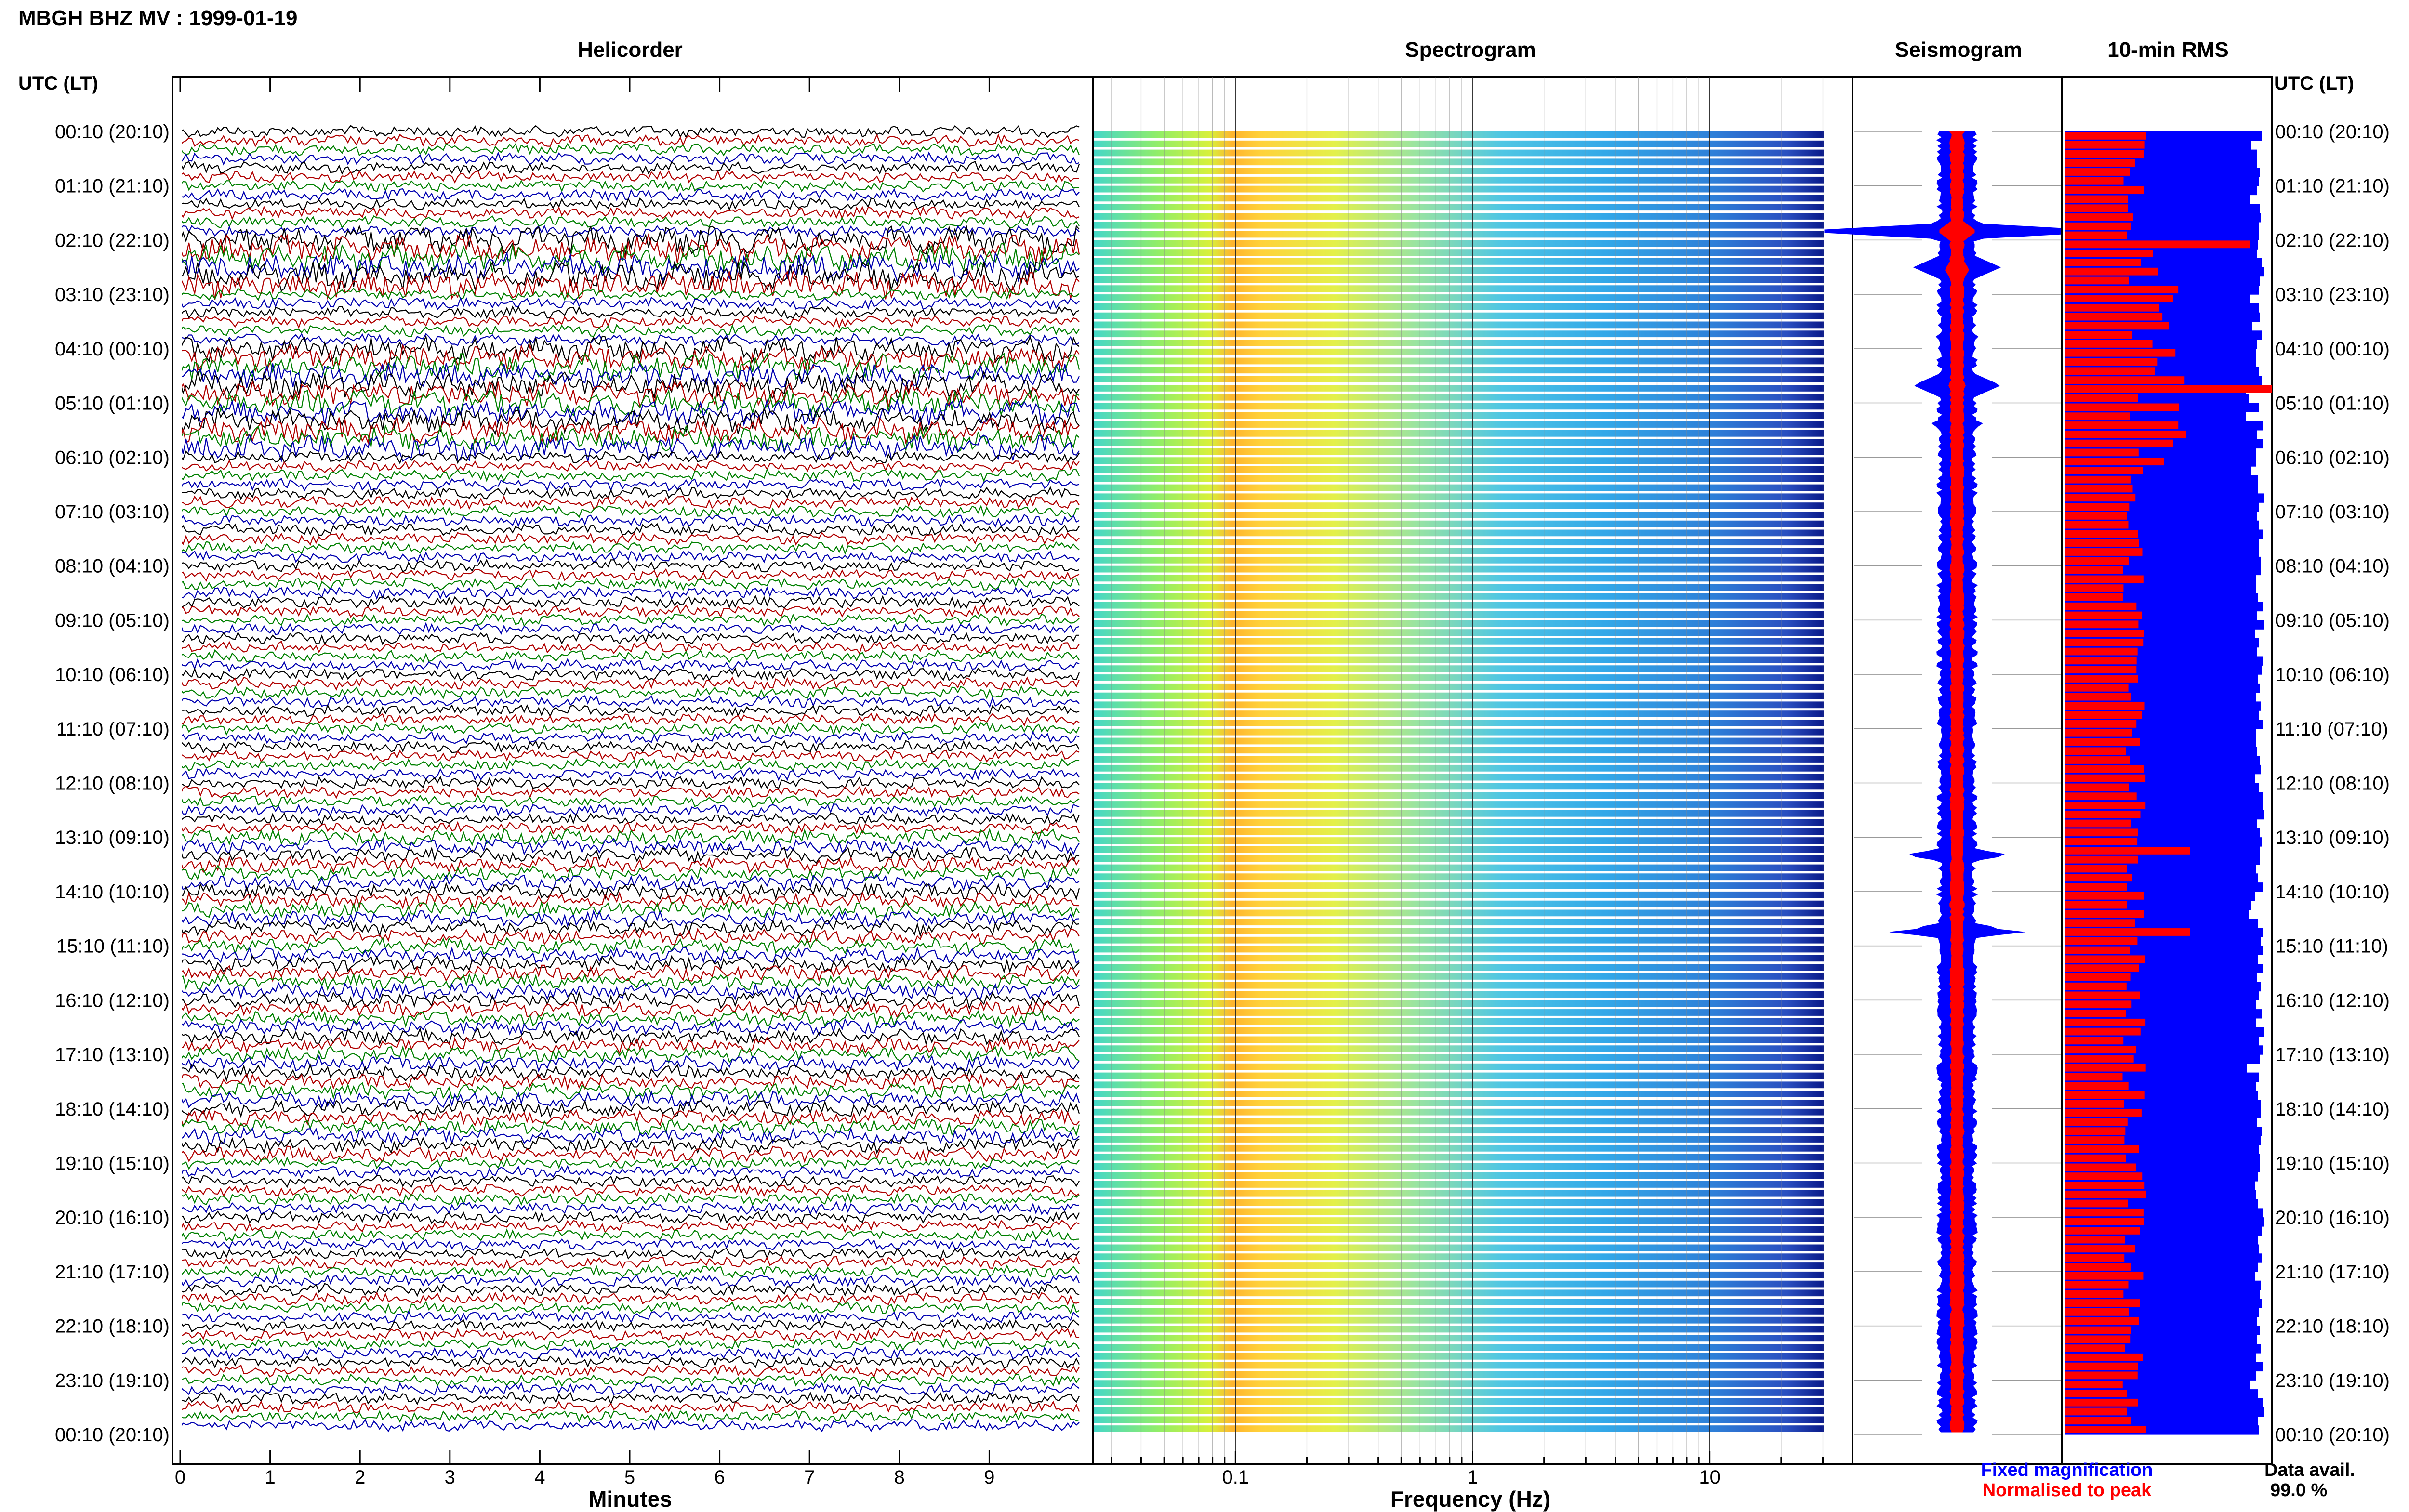 The height and width of the screenshot is (1512, 2409). I want to click on time-label-left: 18:10 (14:10), so click(112, 1109).